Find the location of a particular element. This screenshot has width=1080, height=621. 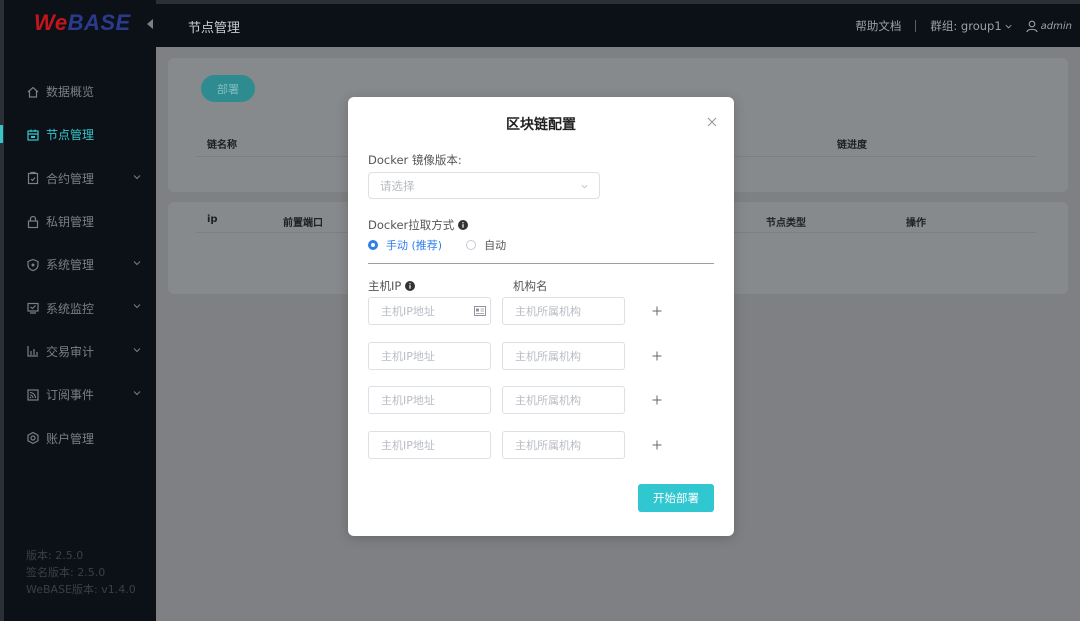

sidebar-item-label: 私钥管理 is located at coordinates (70, 222).